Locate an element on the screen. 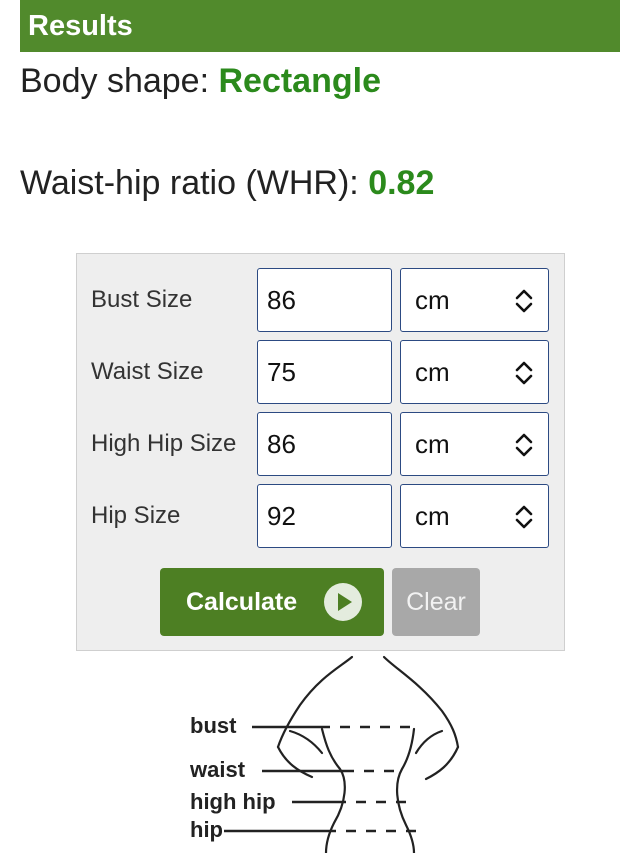 This screenshot has height=858, width=640. body-measurement-diagram: bust waist high hip hip is located at coordinates (330, 755).